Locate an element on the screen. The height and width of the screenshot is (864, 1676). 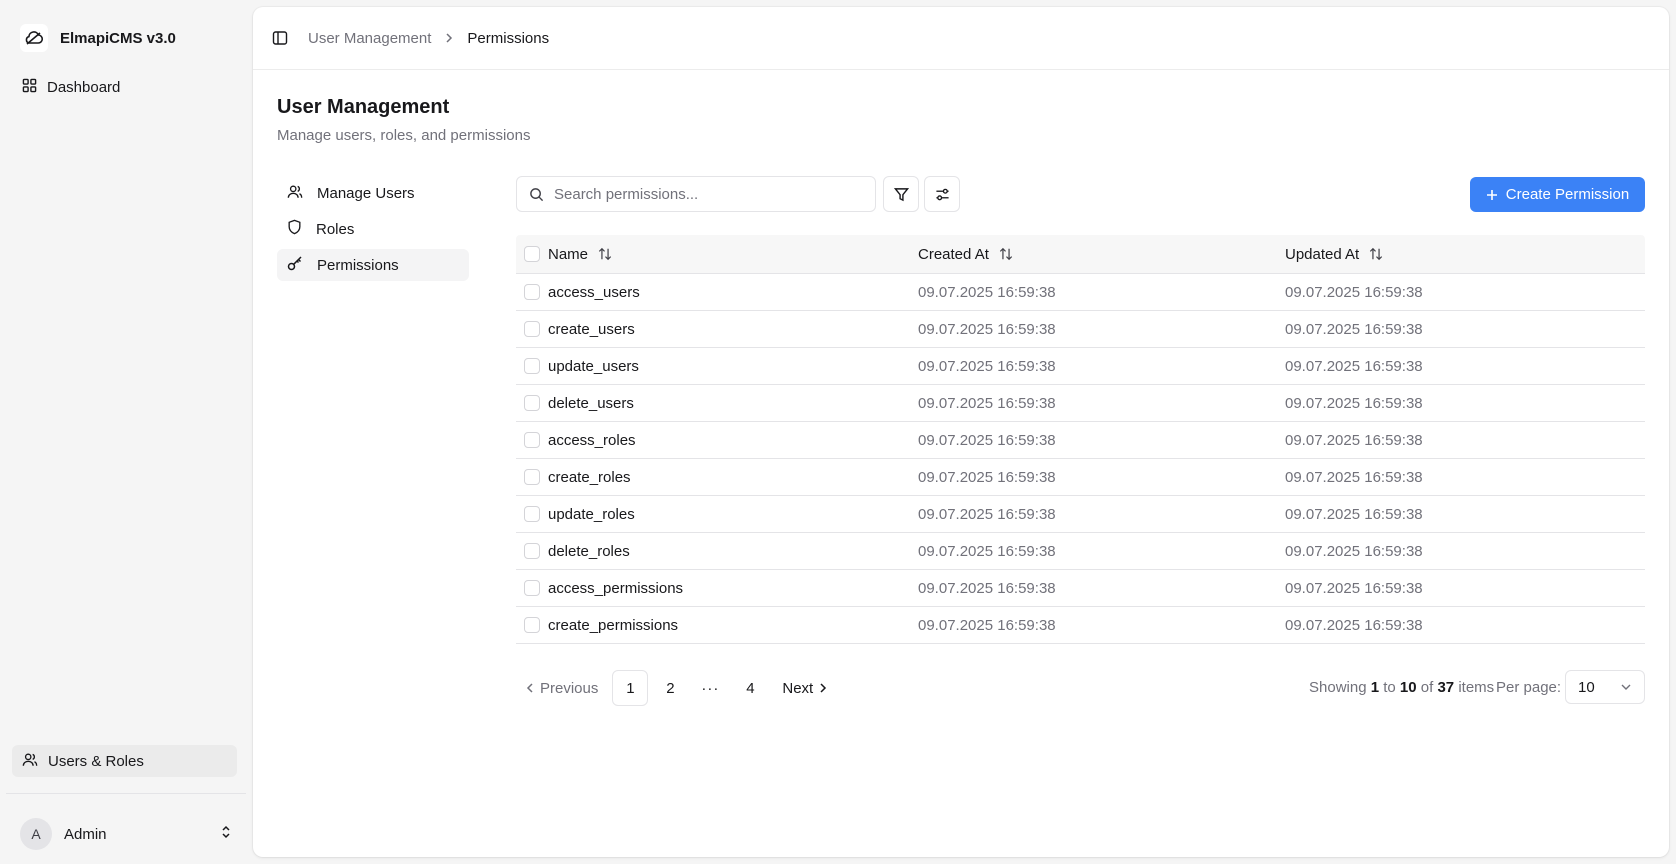
column-header-created-at: Created At is located at coordinates (1101, 254).